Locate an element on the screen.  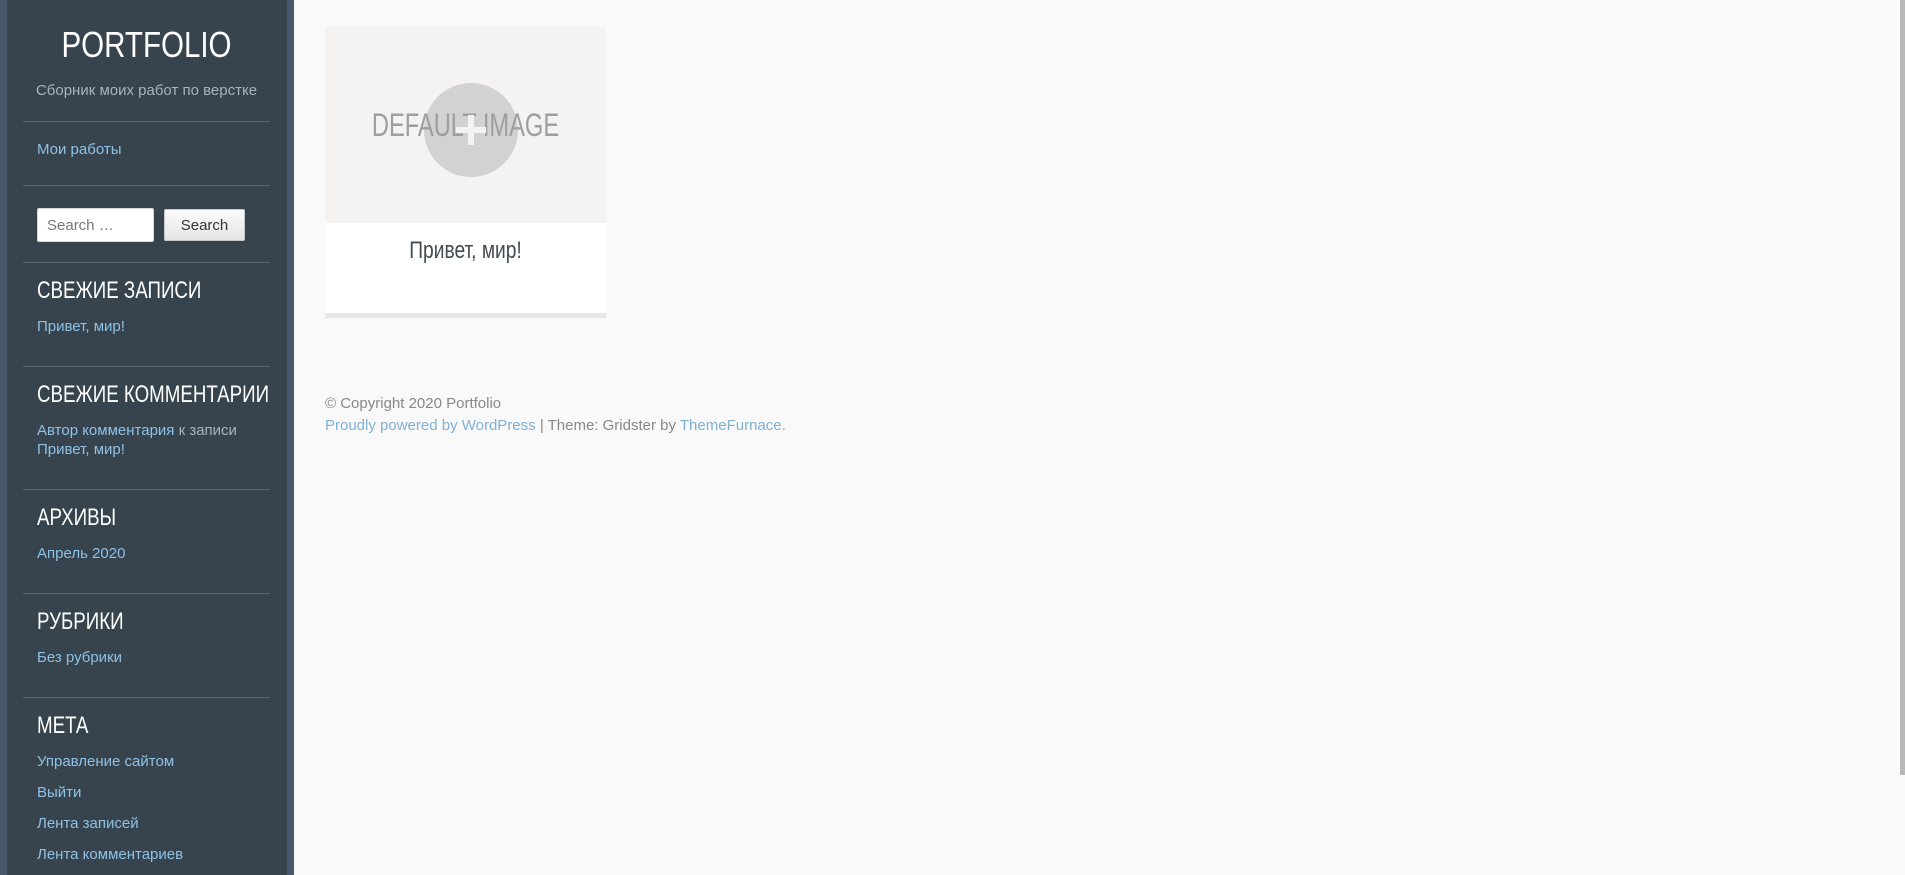
widget-content: Без рубрики is located at coordinates (146, 657).